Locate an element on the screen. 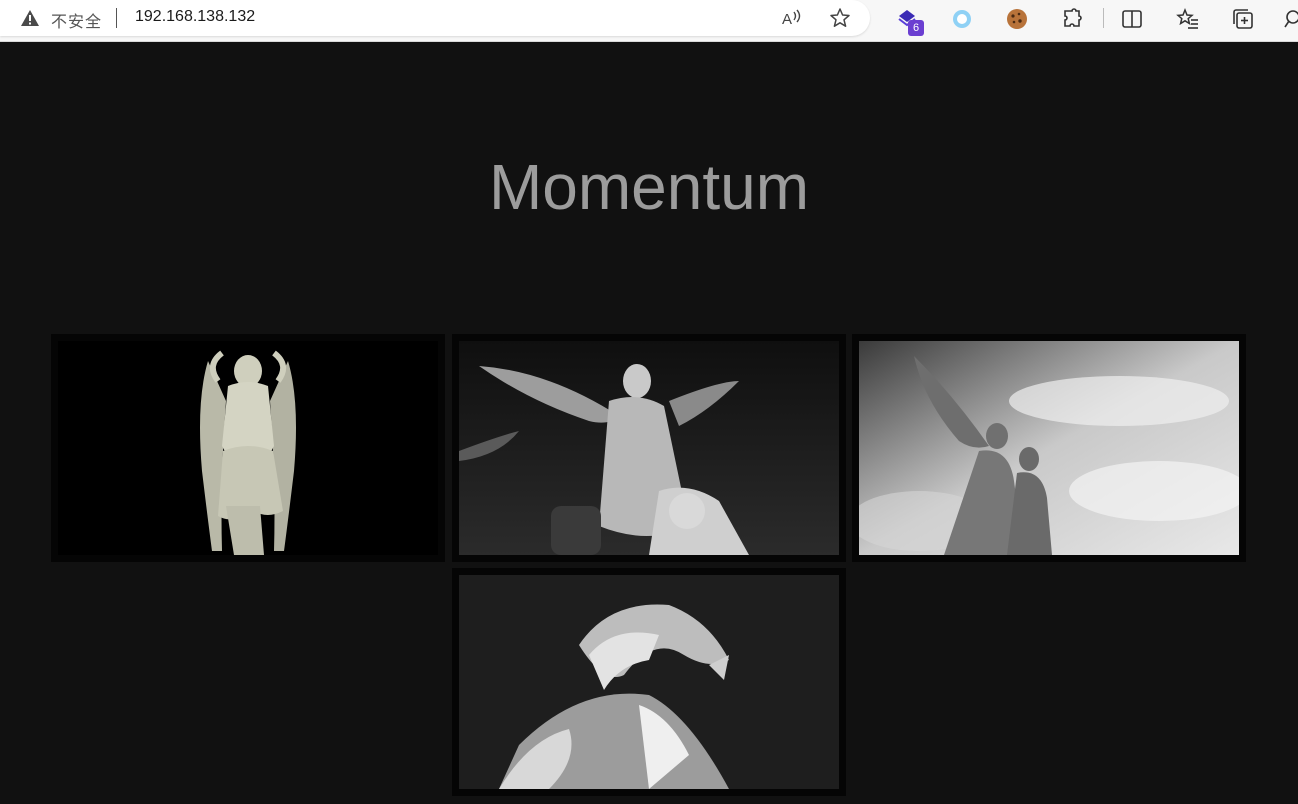  collections-icon is located at coordinates (1243, 19).